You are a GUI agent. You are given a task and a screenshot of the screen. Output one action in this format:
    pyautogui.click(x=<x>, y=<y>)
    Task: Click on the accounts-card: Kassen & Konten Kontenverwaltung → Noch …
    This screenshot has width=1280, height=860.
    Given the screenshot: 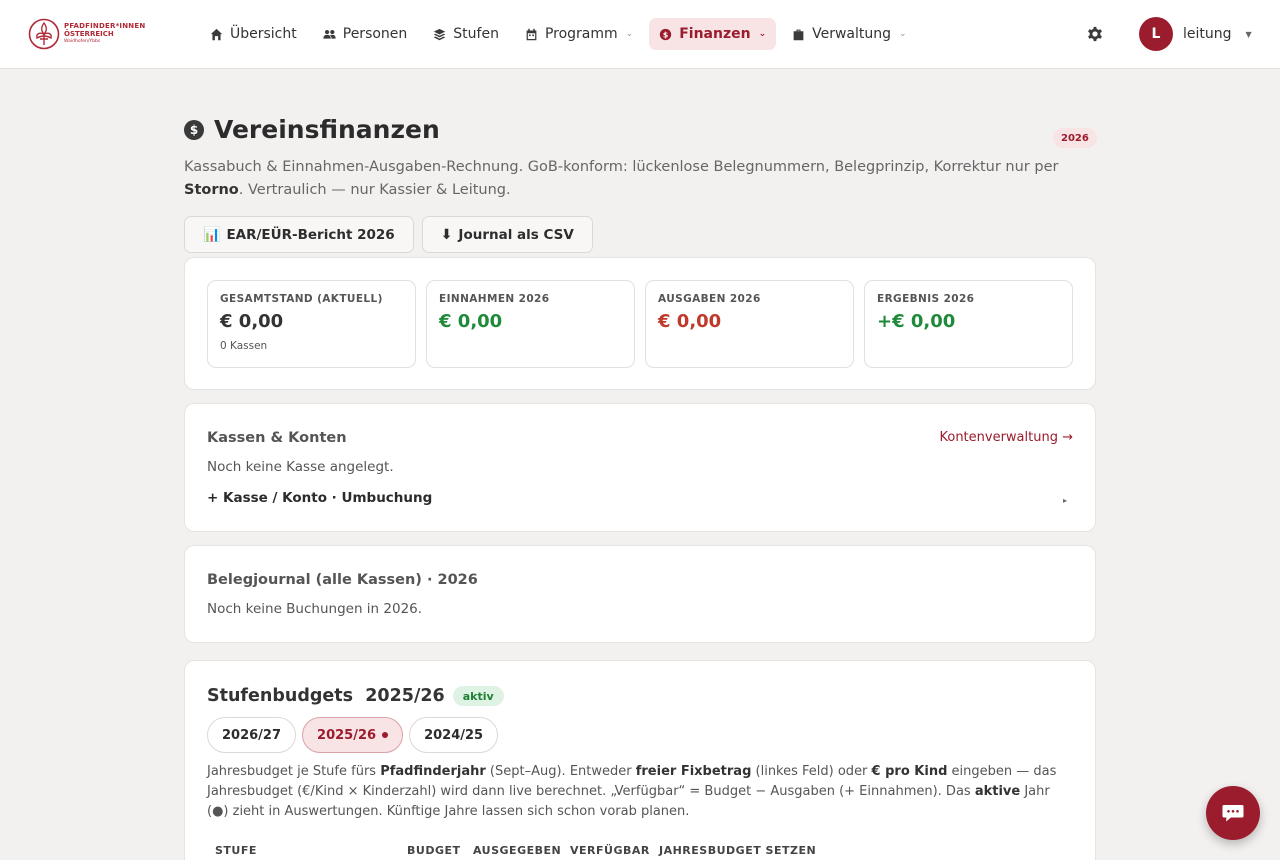 What is the action you would take?
    pyautogui.click(x=640, y=467)
    